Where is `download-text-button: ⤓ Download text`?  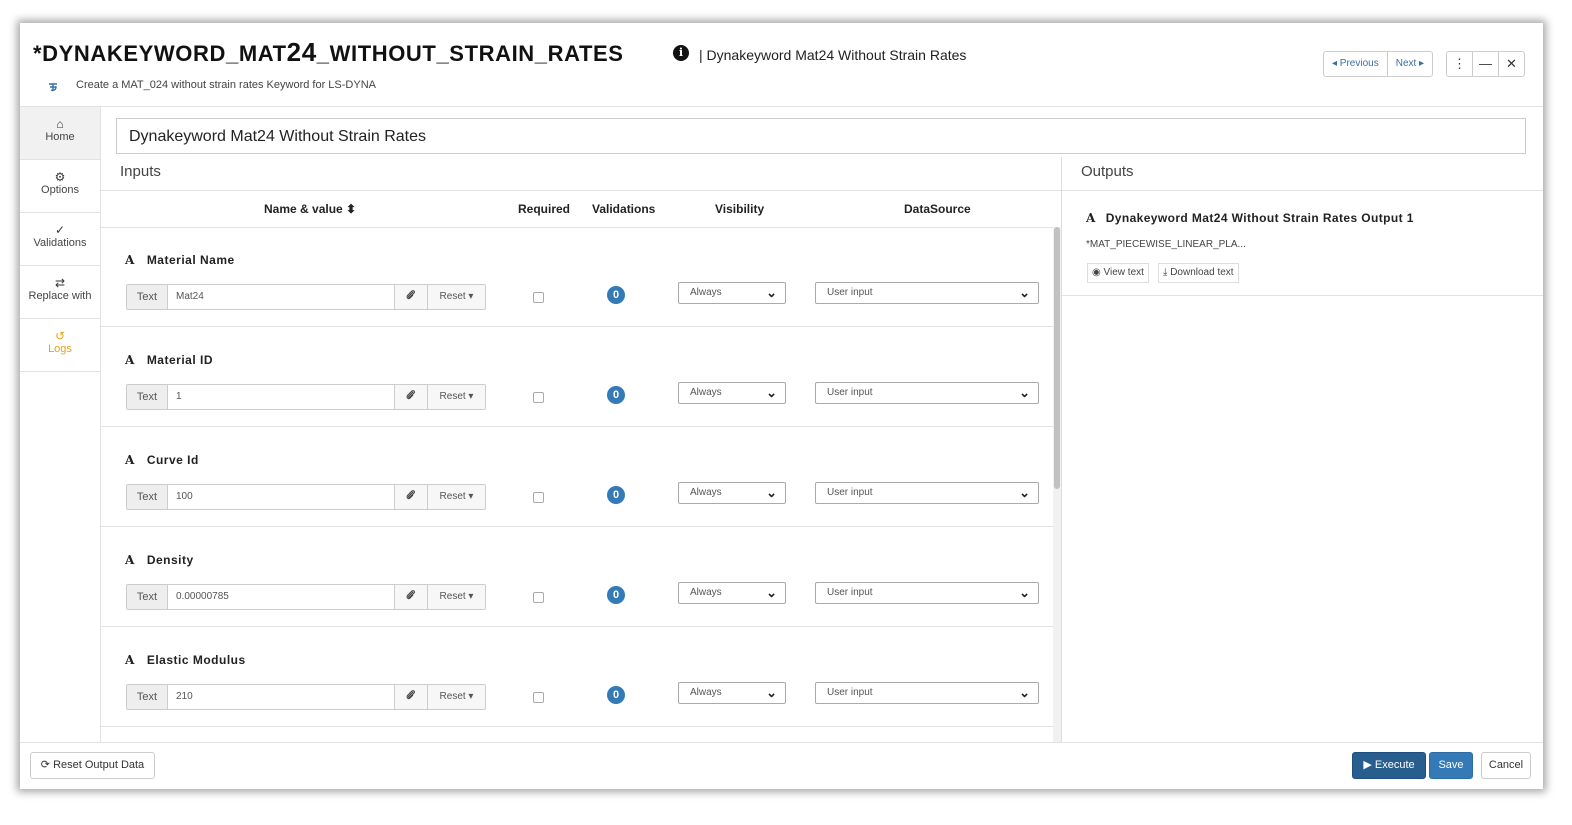 download-text-button: ⤓ Download text is located at coordinates (1198, 273).